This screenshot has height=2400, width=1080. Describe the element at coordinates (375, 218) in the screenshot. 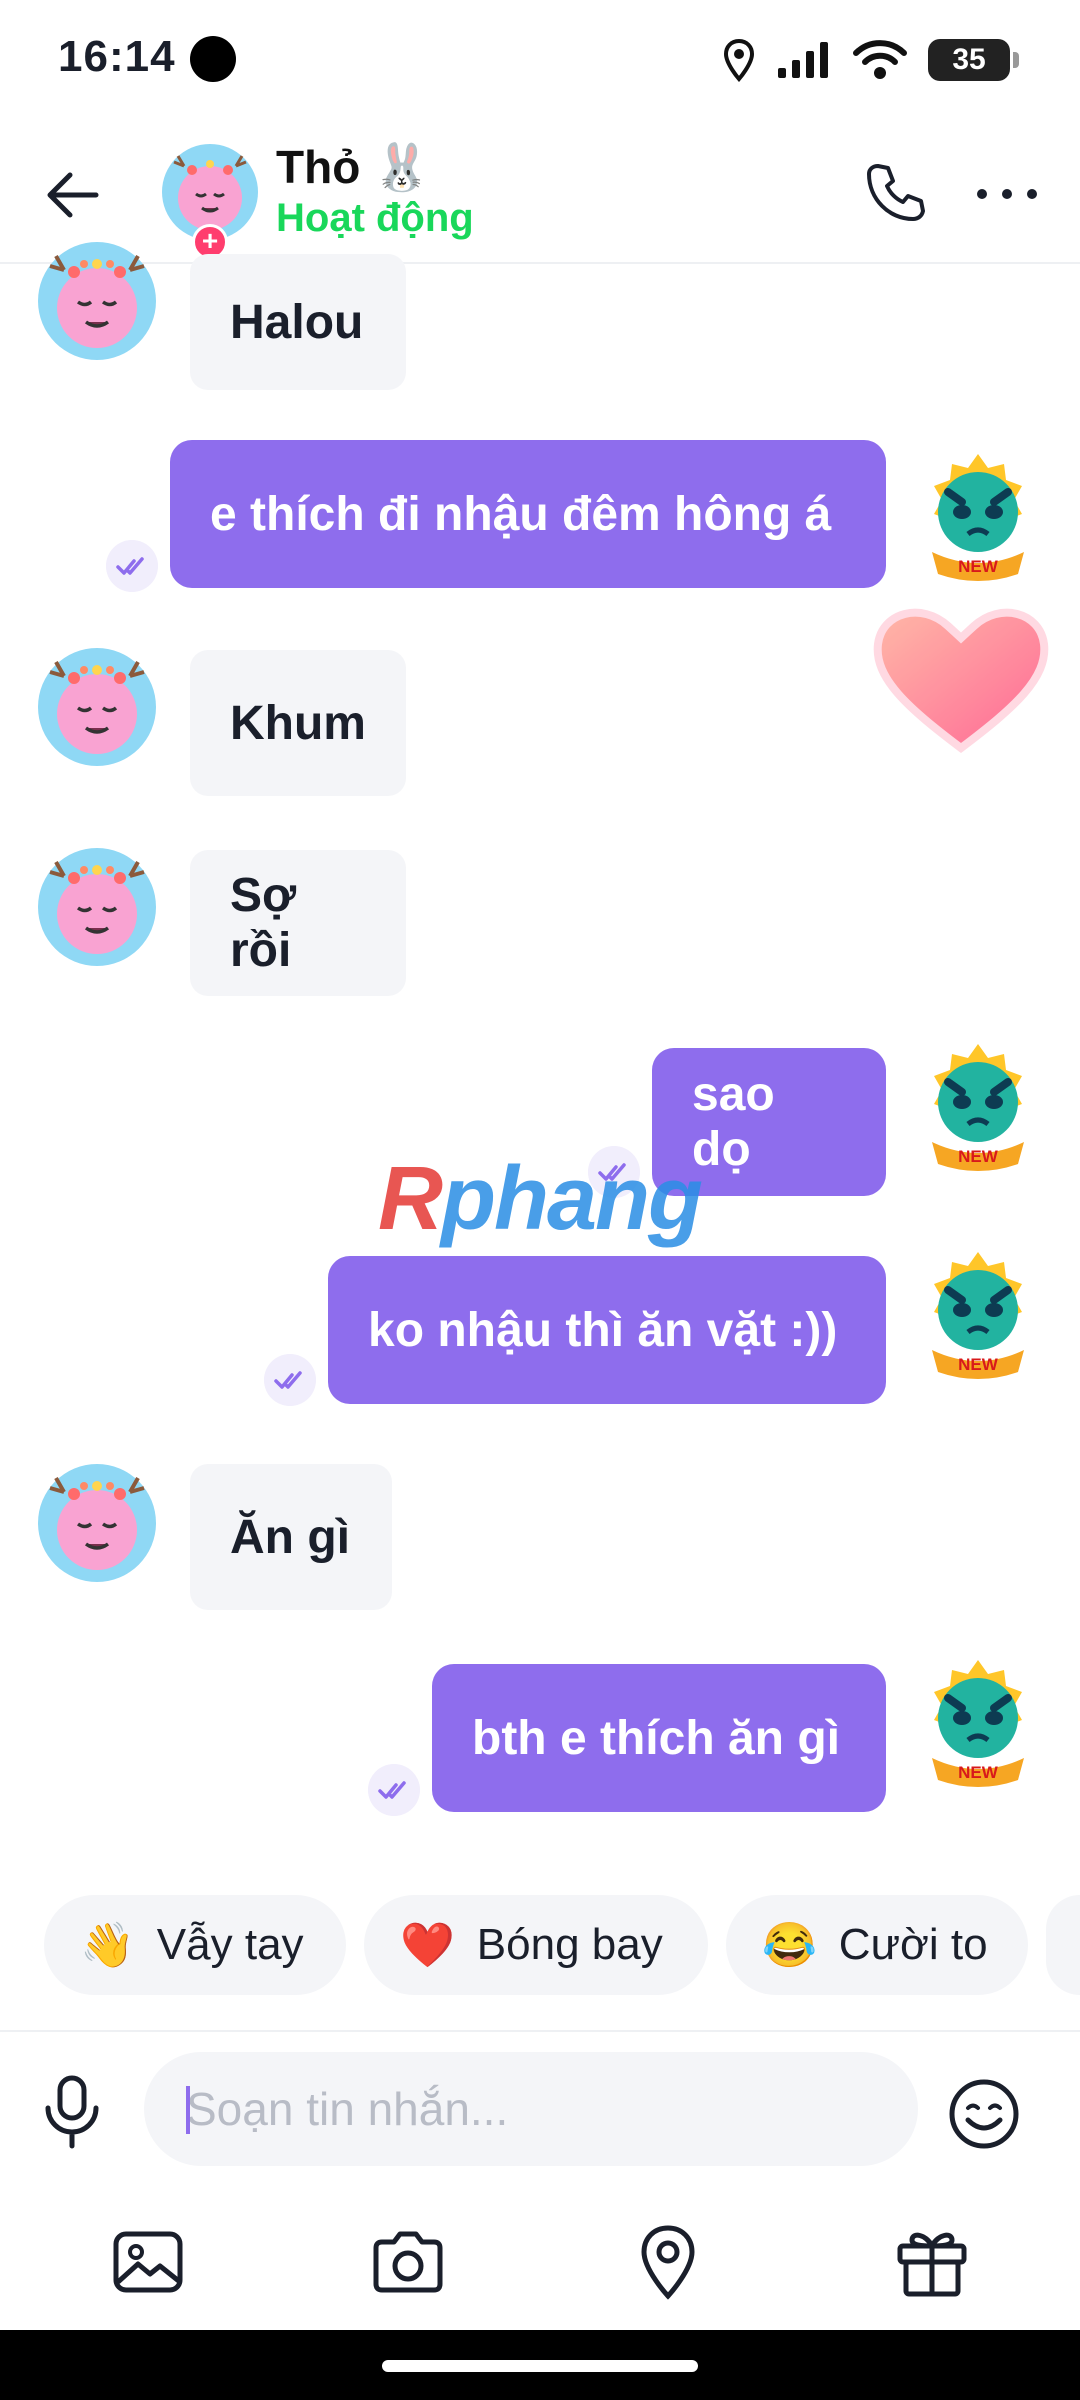

I see `online-status: Hoạt động` at that location.